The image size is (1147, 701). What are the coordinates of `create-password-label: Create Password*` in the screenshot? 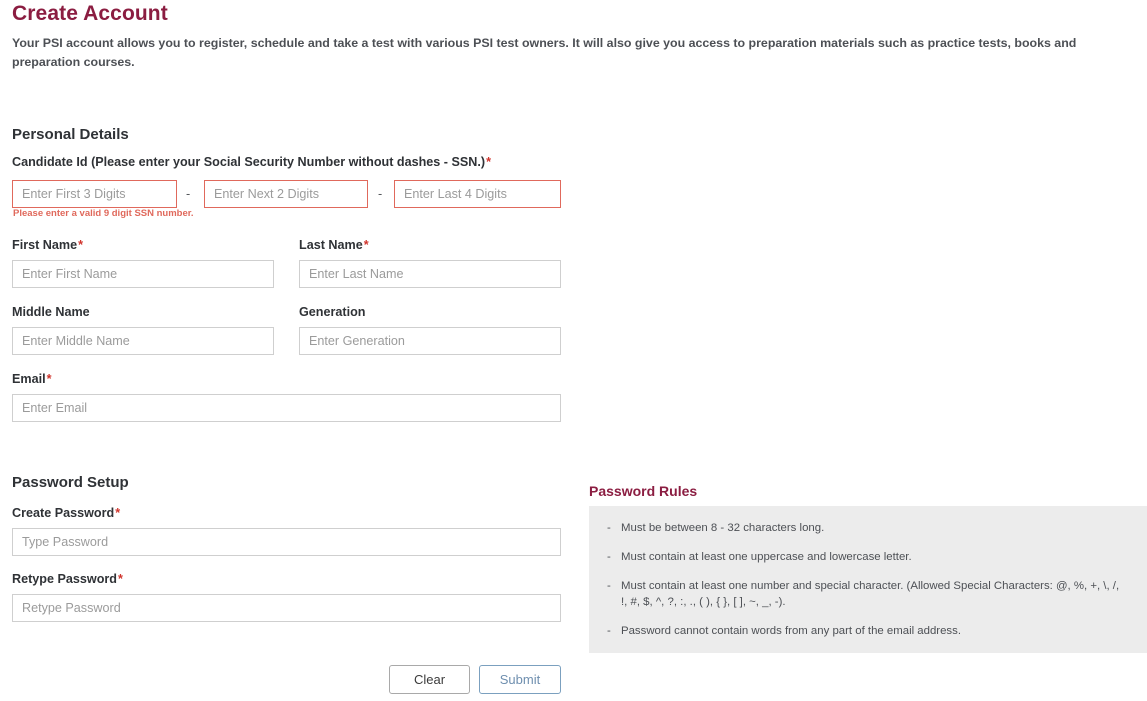 It's located at (66, 513).